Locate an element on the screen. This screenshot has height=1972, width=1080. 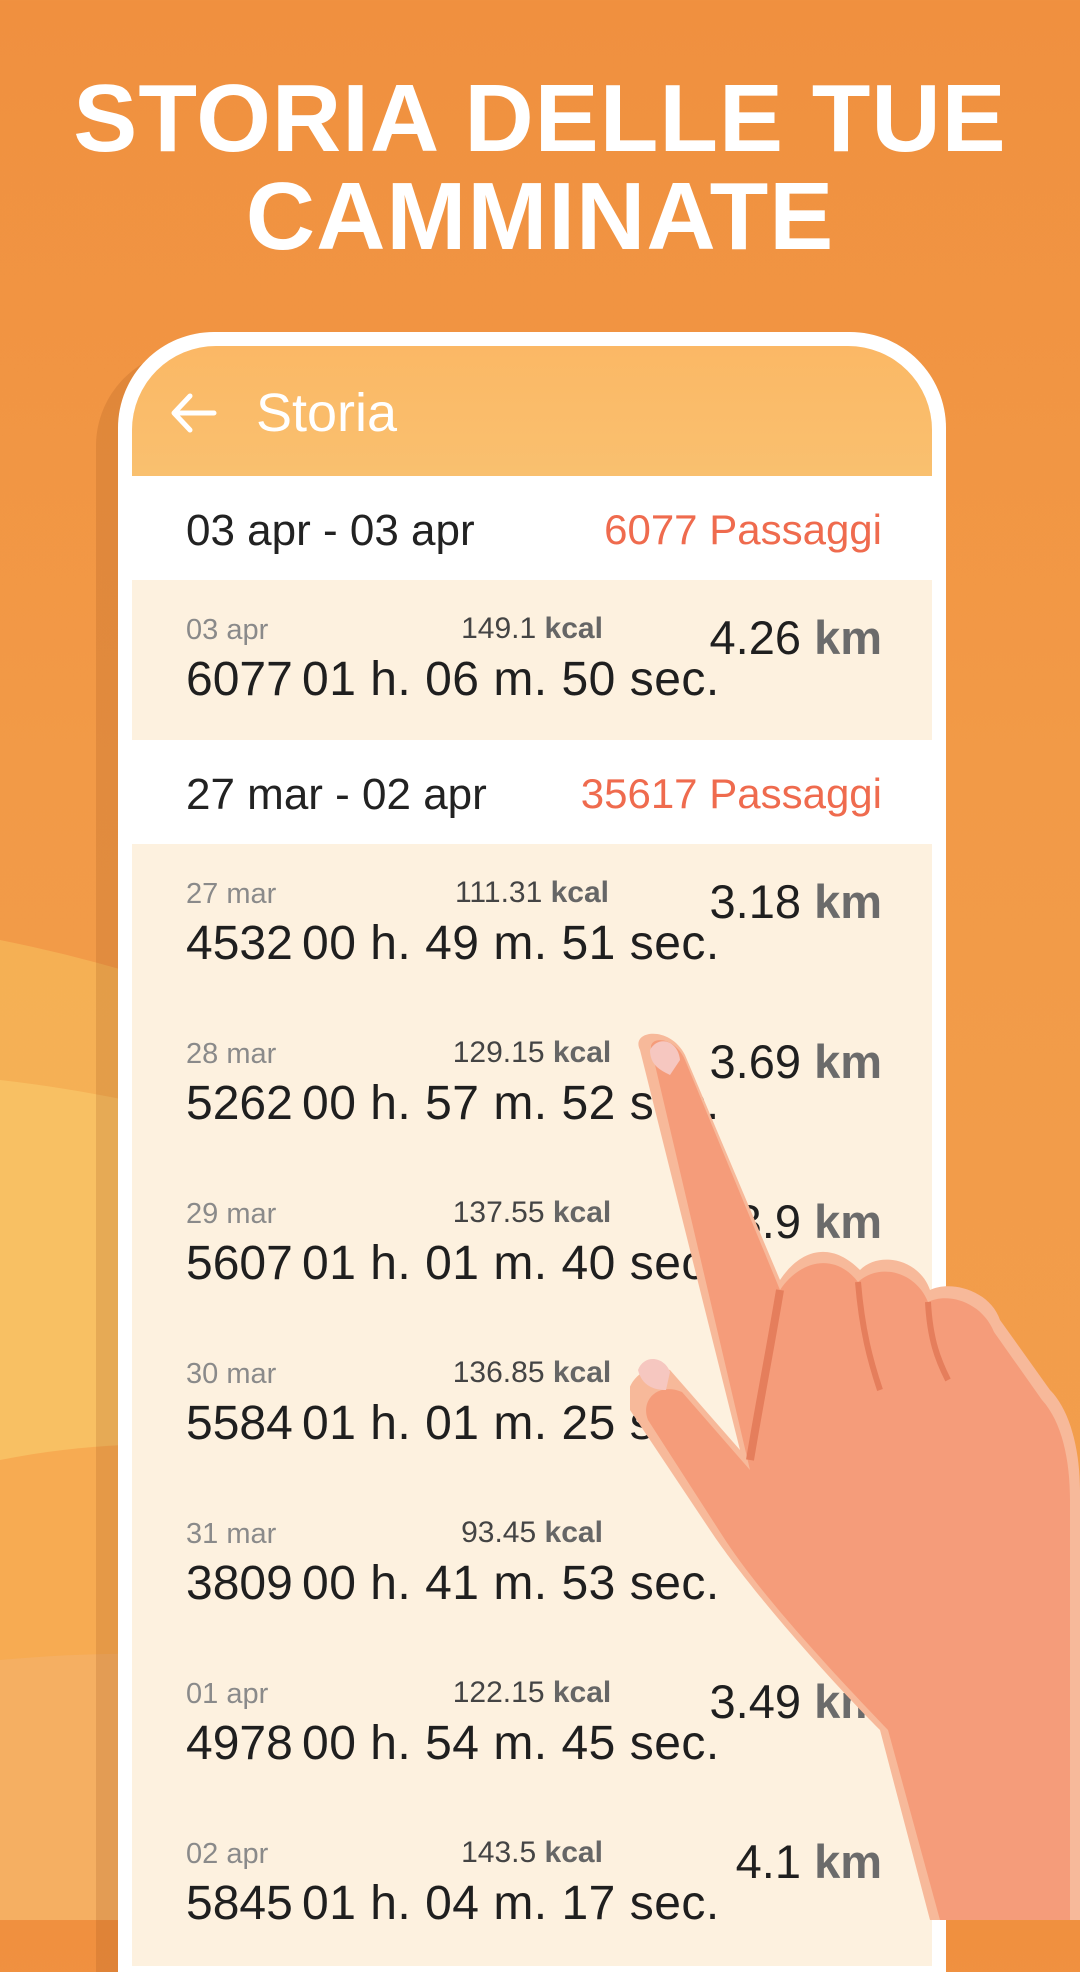
day-date: 29 mar is located at coordinates (231, 1214).